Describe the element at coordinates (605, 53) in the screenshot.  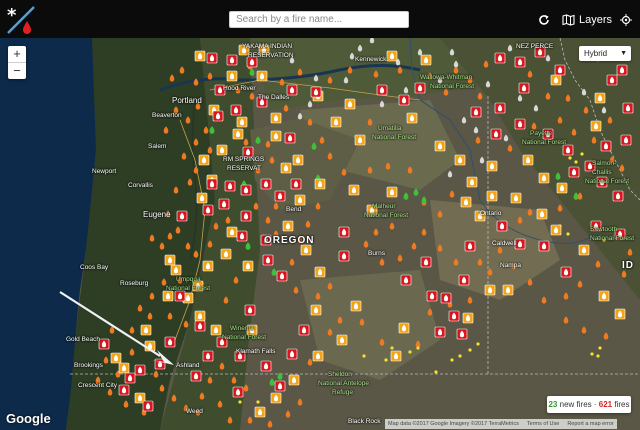
I see `map-type-select: Hybrid ▼` at that location.